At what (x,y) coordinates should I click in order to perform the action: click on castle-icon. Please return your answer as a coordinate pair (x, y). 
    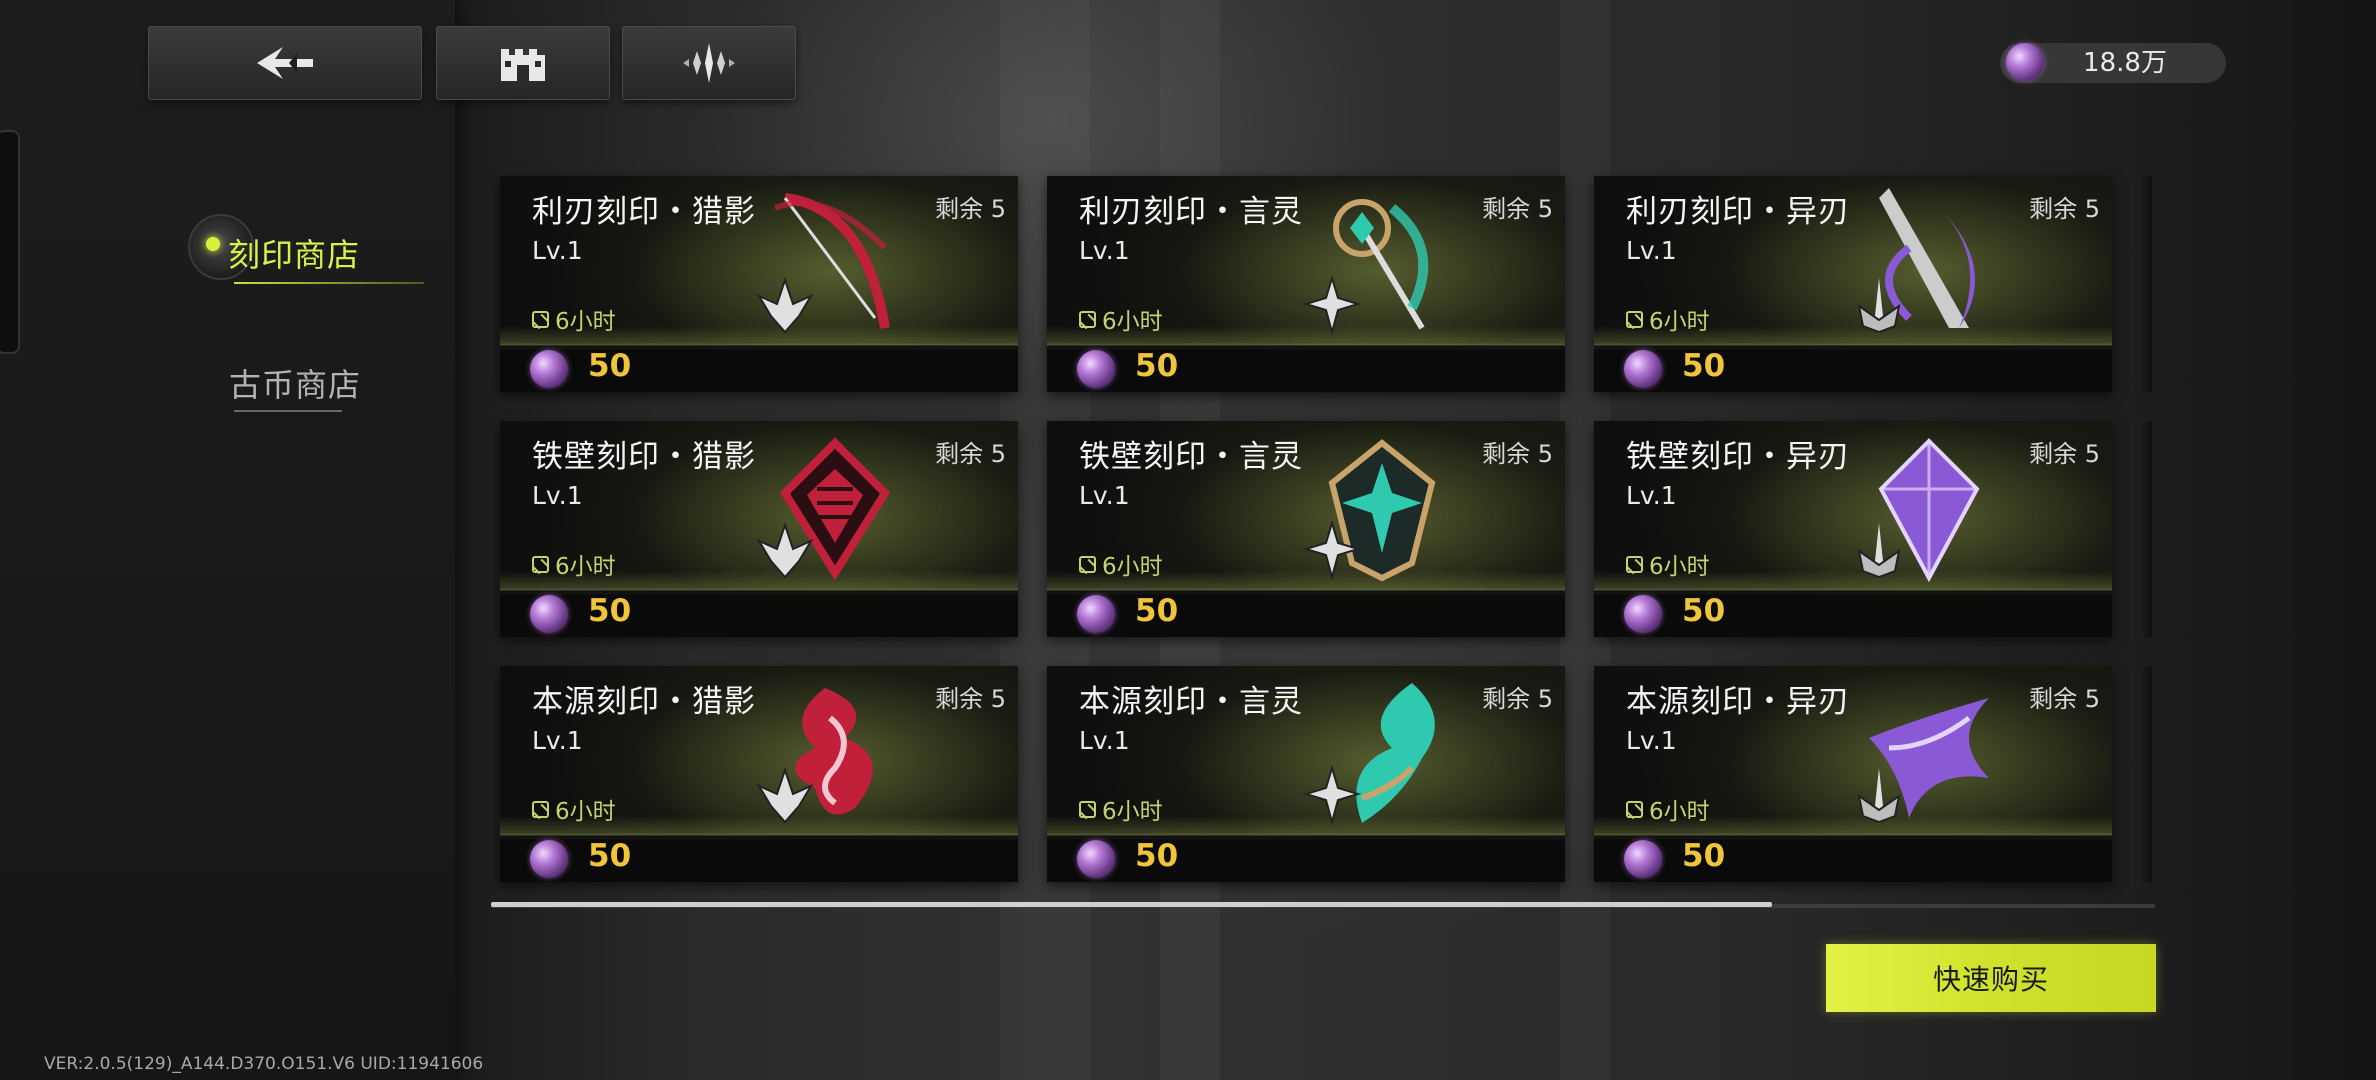
    Looking at the image, I should click on (523, 65).